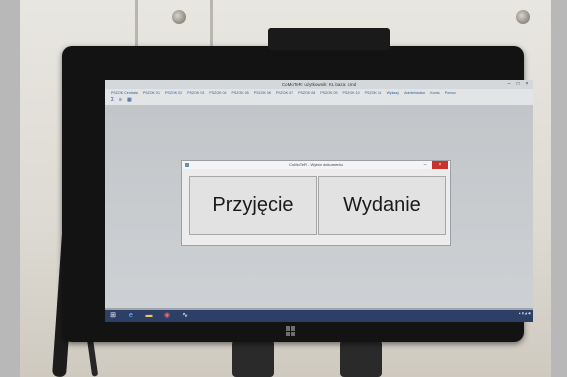 This screenshot has width=567, height=377. I want to click on menu-item: Administrator, so click(414, 93).